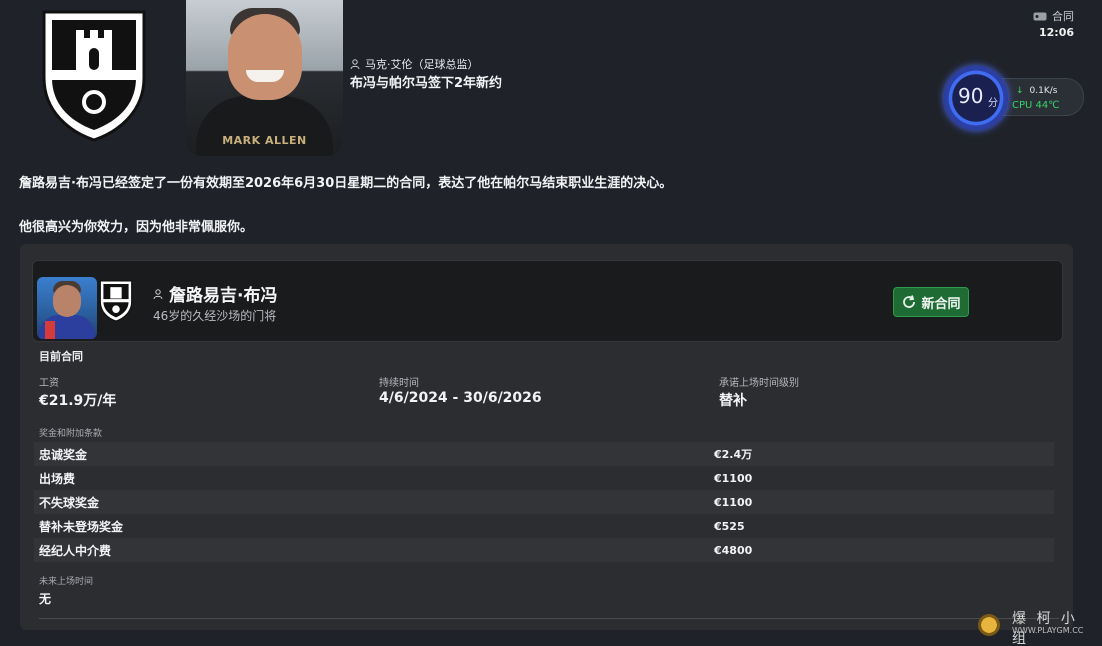 The image size is (1102, 646). I want to click on section-label: 合同, so click(1063, 16).